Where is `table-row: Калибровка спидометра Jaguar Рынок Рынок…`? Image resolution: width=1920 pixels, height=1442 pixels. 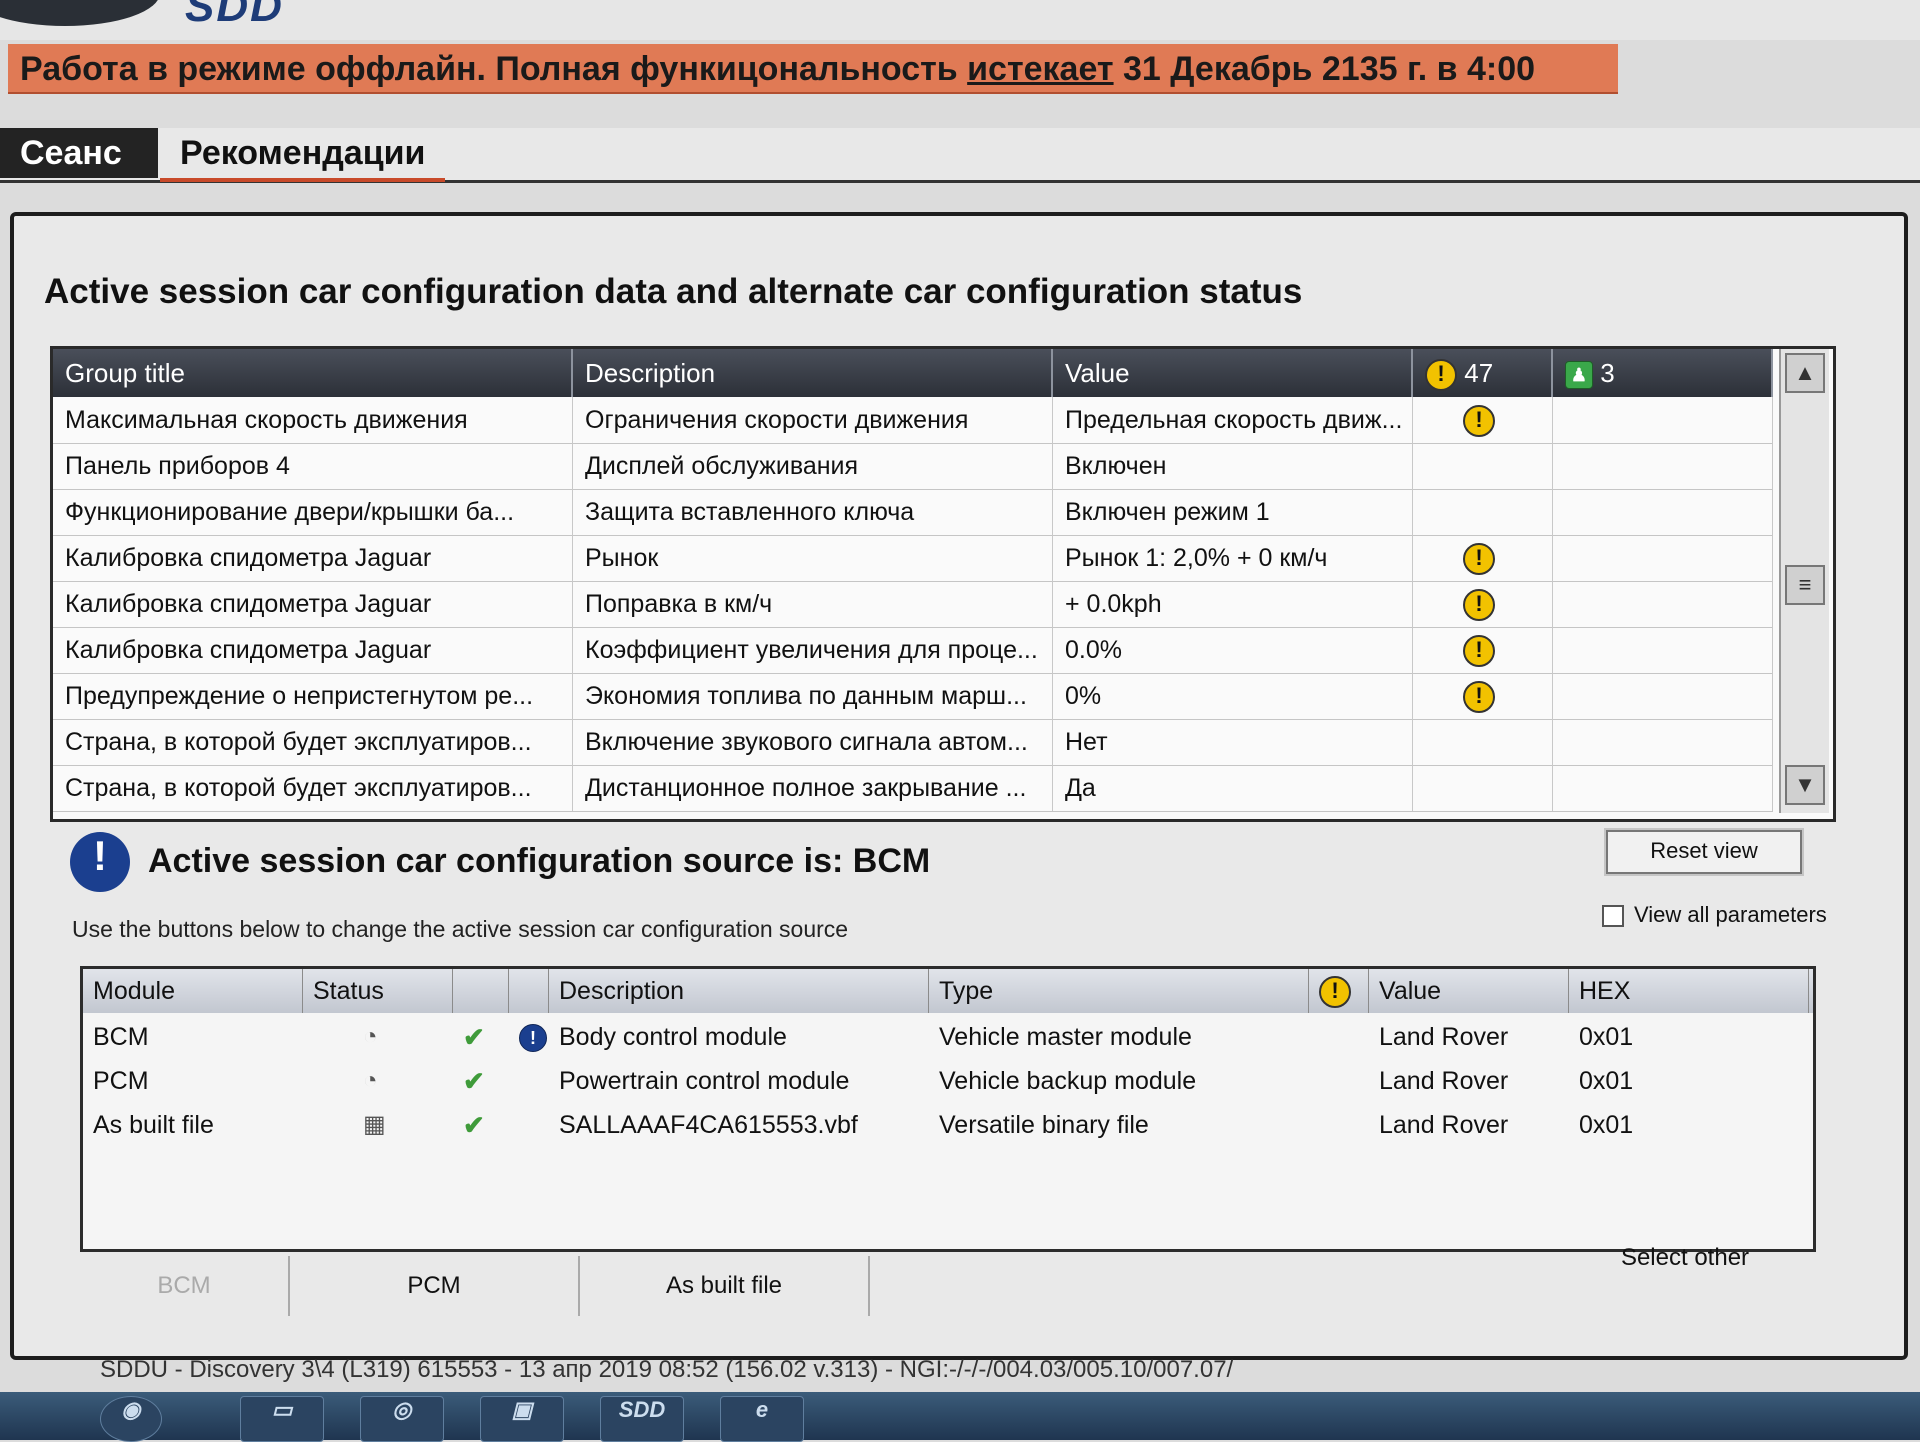
table-row: Калибровка спидометра Jaguar Рынок Рынок… is located at coordinates (913, 558).